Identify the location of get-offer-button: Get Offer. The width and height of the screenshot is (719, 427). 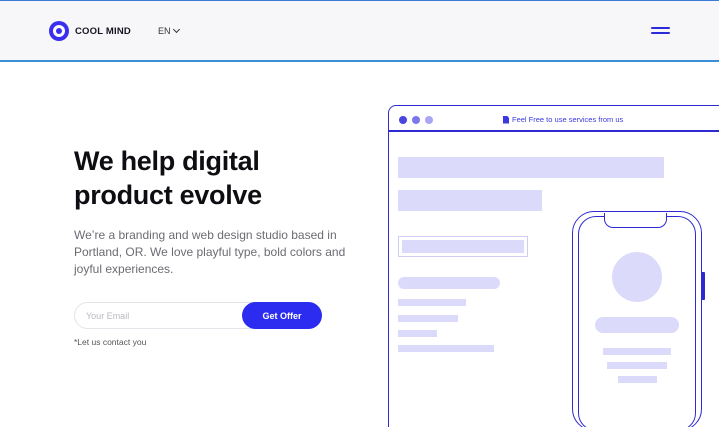
(282, 315).